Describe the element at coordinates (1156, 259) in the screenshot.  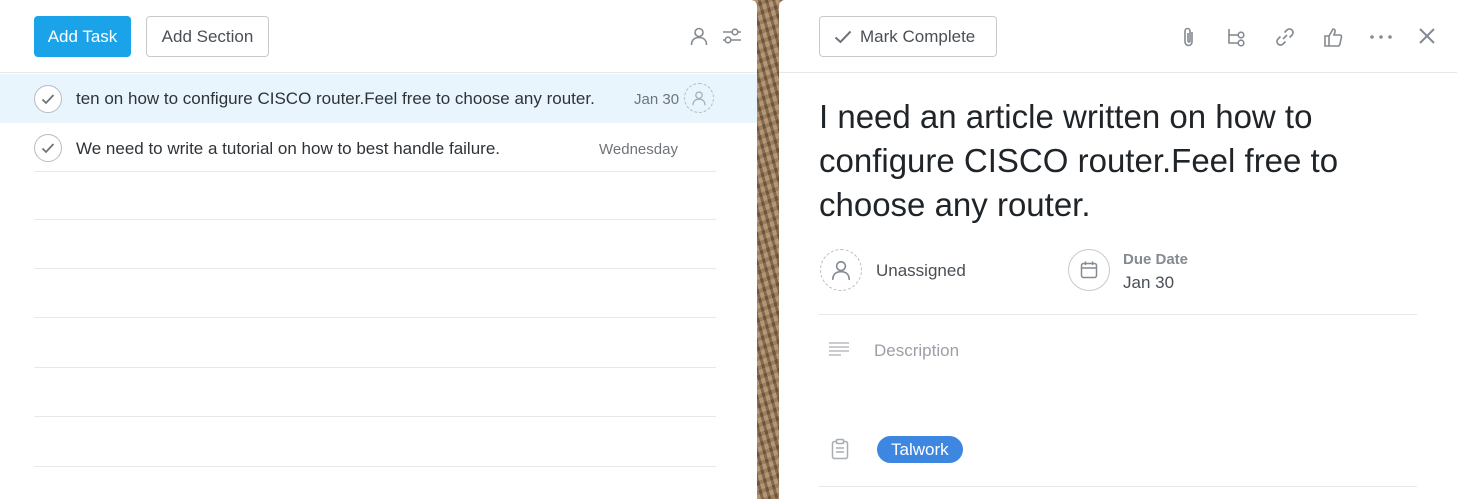
I see `due-date-label: Due Date` at that location.